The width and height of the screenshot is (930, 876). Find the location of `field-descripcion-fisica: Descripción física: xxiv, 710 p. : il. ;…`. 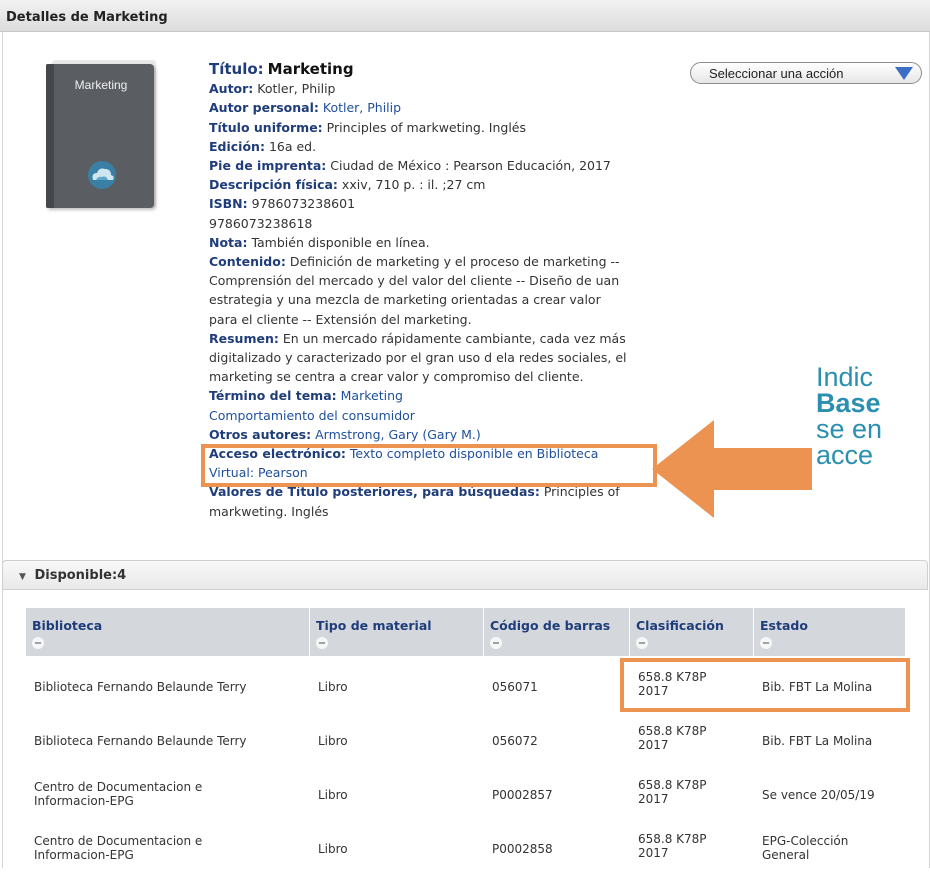

field-descripcion-fisica: Descripción física: xxiv, 710 p. : il. ;… is located at coordinates (347, 185).